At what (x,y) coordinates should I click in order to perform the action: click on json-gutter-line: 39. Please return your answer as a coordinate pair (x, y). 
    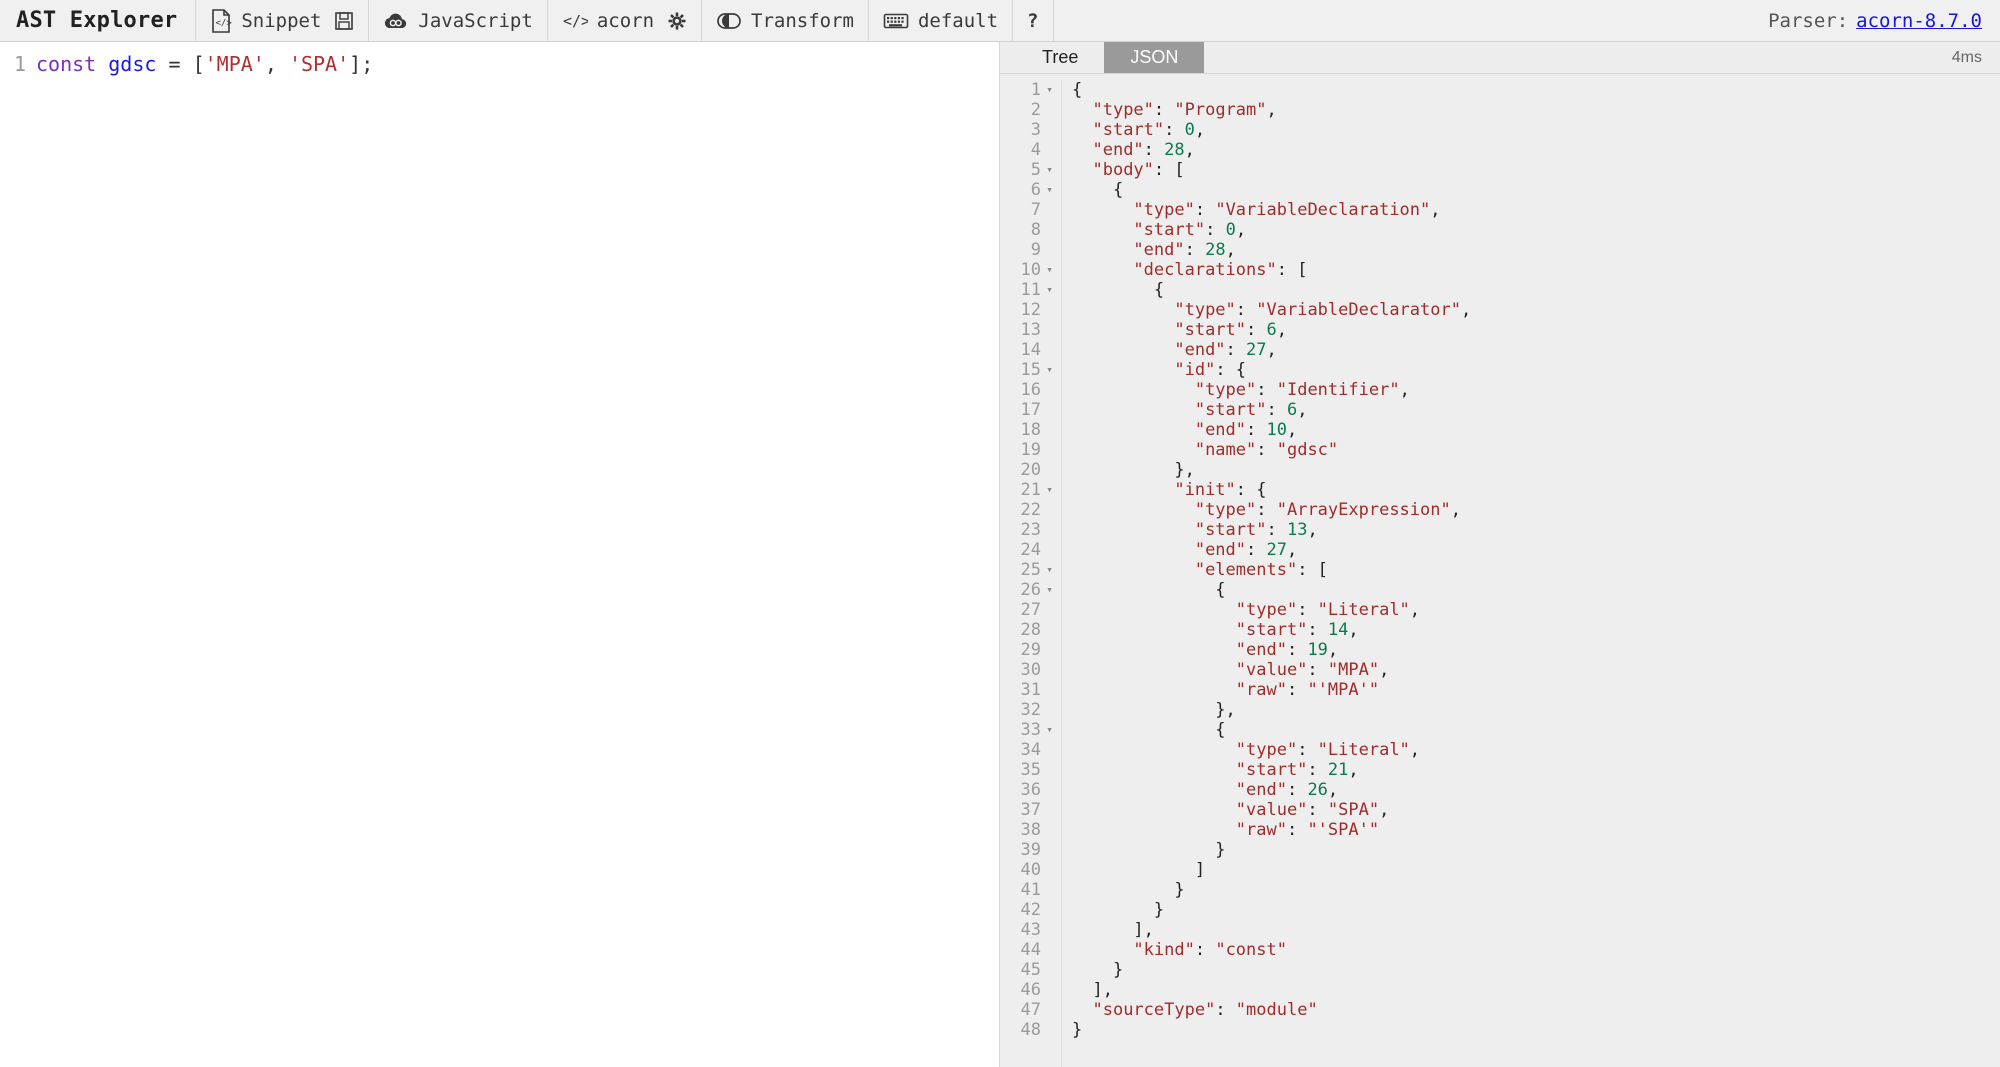
    Looking at the image, I should click on (1028, 850).